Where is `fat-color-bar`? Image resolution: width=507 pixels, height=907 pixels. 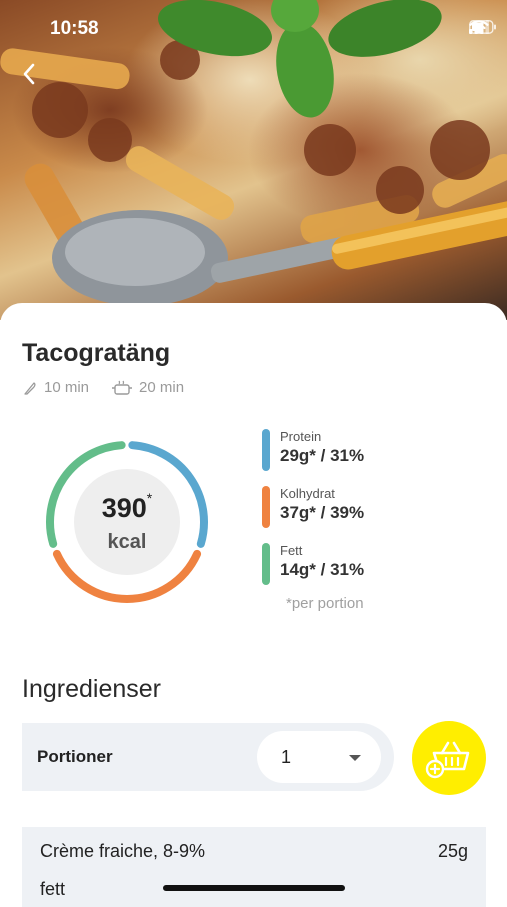 fat-color-bar is located at coordinates (266, 564).